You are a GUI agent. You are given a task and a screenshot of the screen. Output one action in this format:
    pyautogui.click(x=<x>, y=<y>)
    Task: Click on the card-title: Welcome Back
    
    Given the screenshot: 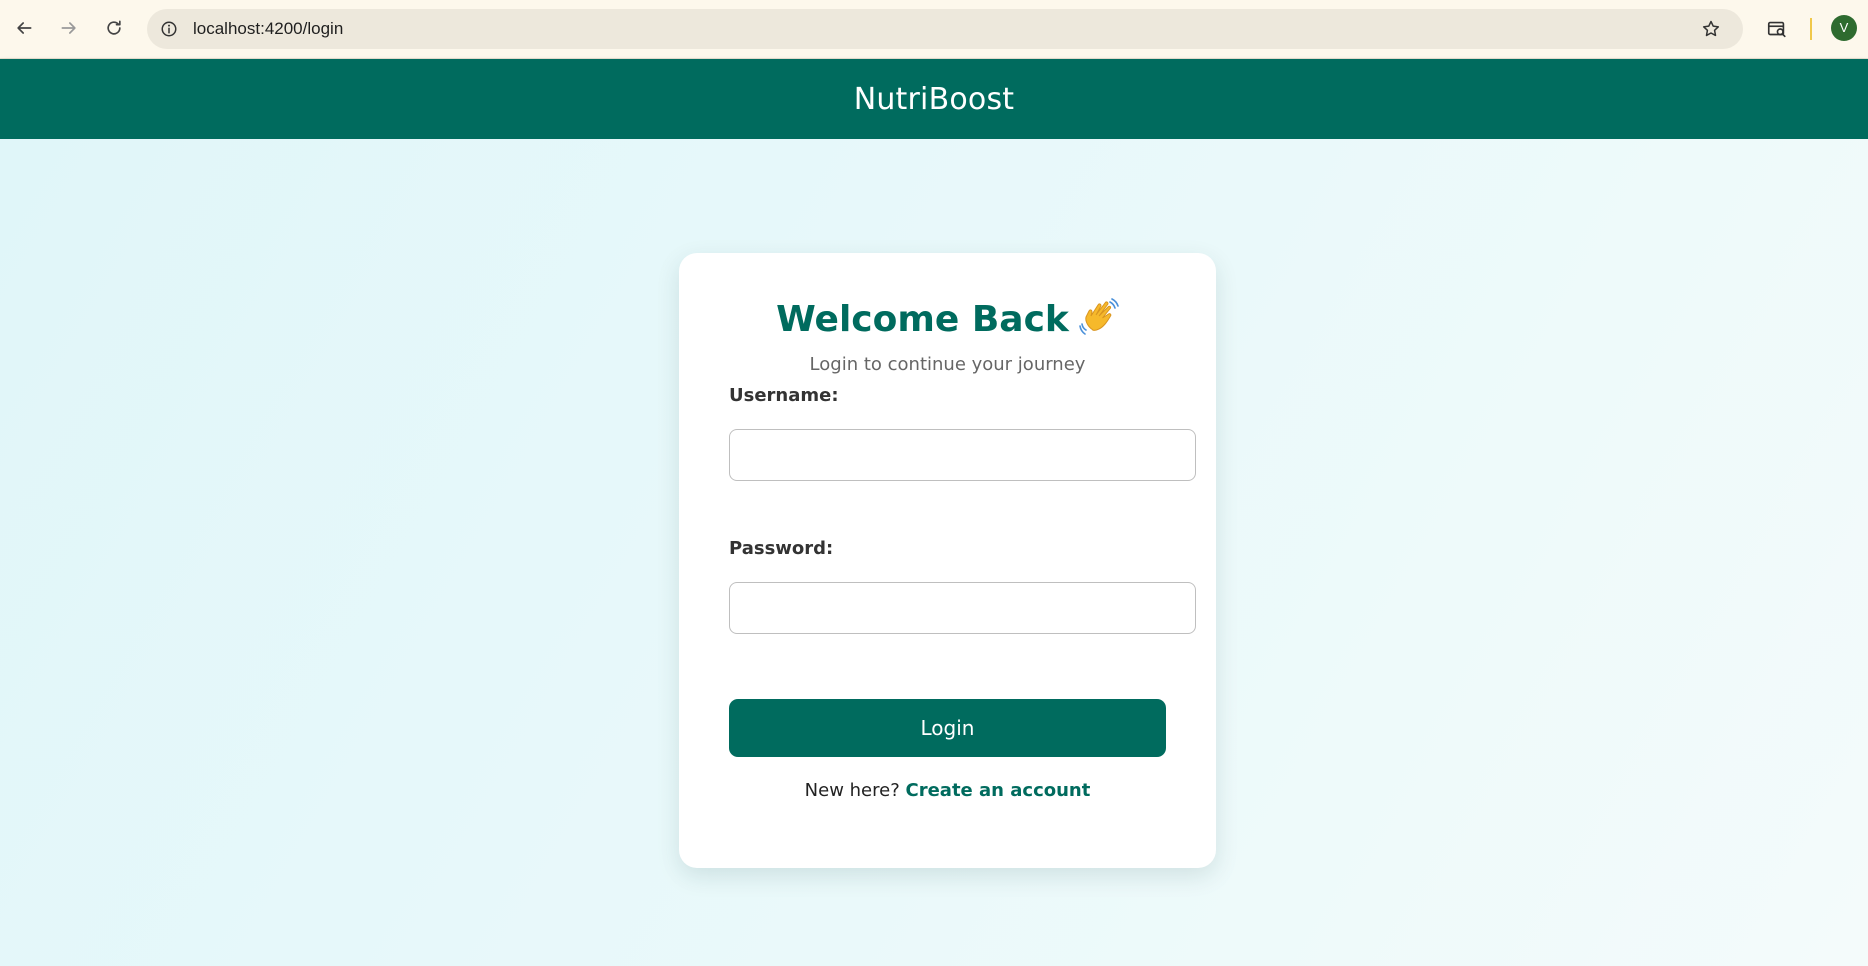 What is the action you would take?
    pyautogui.click(x=947, y=319)
    